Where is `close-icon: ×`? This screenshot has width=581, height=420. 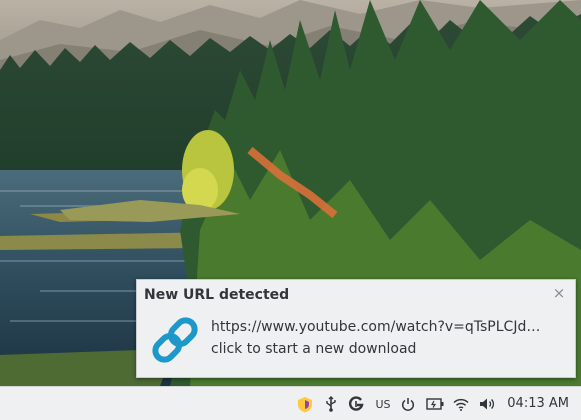 close-icon: × is located at coordinates (559, 293).